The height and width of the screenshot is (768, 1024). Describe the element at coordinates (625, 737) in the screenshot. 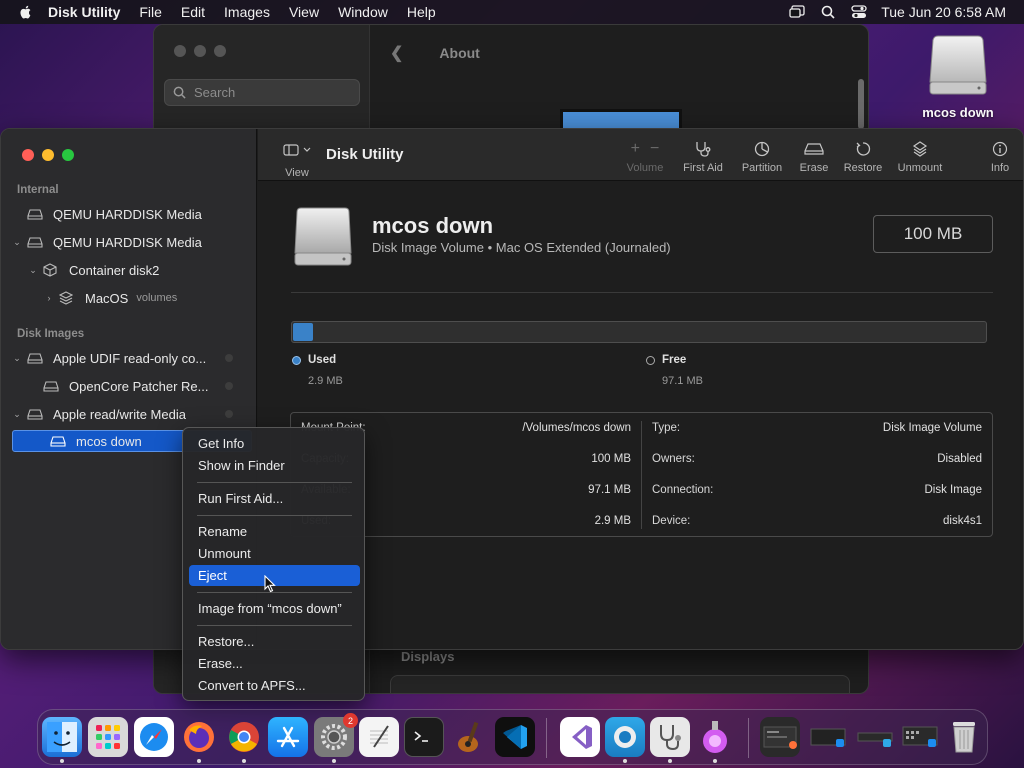

I see `disk-utility-icon` at that location.